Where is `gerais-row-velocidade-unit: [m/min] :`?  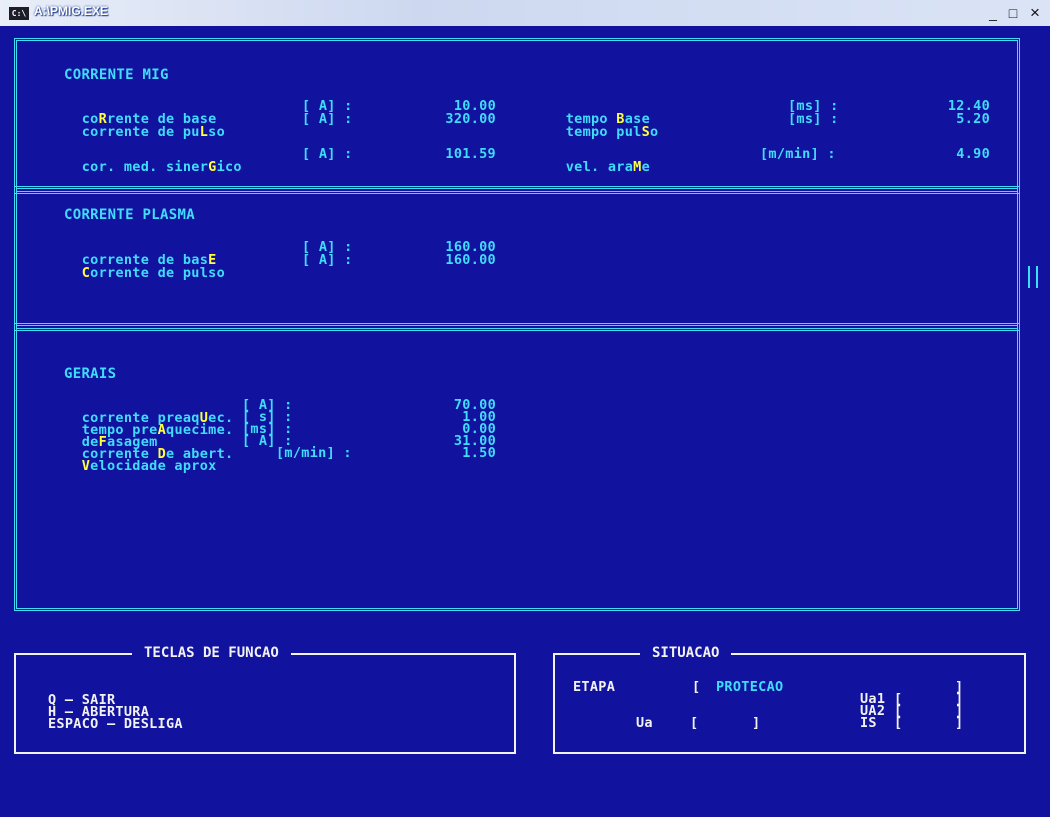
gerais-row-velocidade-unit: [m/min] : is located at coordinates (314, 453).